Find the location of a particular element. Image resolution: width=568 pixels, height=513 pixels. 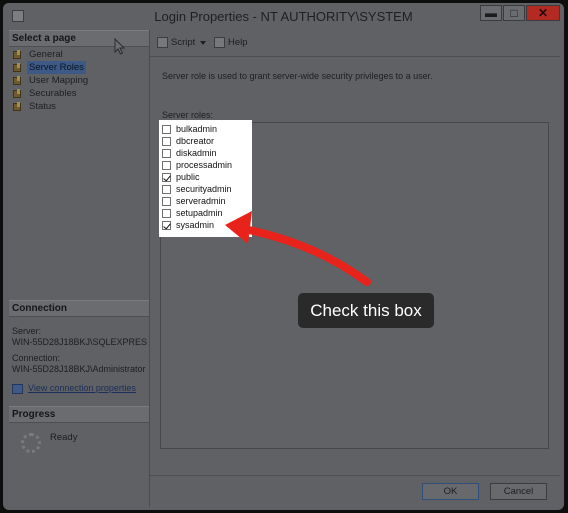

page-item-user-mapping: User Mapping is located at coordinates (80, 80).